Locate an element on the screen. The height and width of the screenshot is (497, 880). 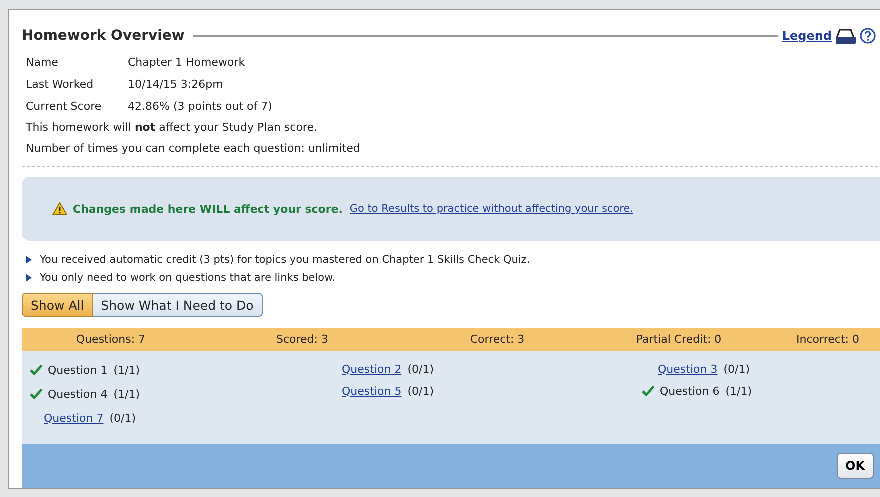
detail-label: Name is located at coordinates (43, 62).